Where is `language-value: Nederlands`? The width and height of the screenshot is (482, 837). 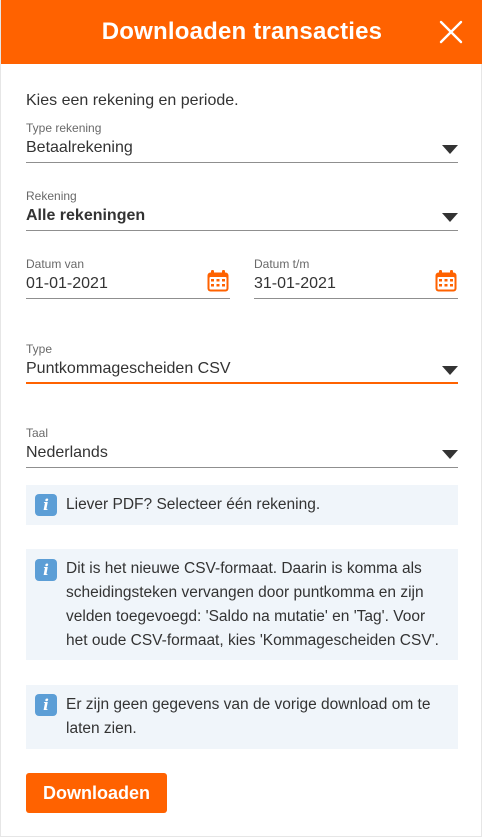
language-value: Nederlands is located at coordinates (67, 452).